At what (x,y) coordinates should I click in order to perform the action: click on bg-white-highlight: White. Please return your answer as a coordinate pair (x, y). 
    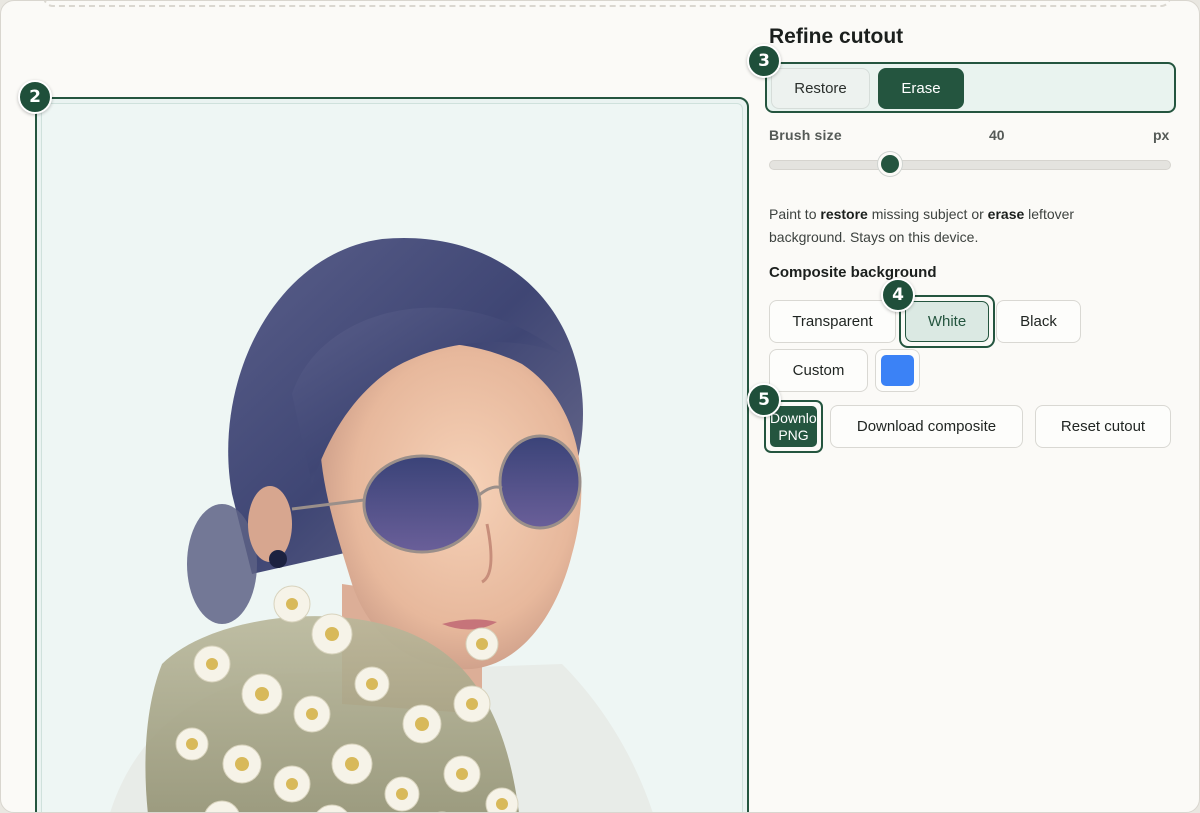
    Looking at the image, I should click on (947, 321).